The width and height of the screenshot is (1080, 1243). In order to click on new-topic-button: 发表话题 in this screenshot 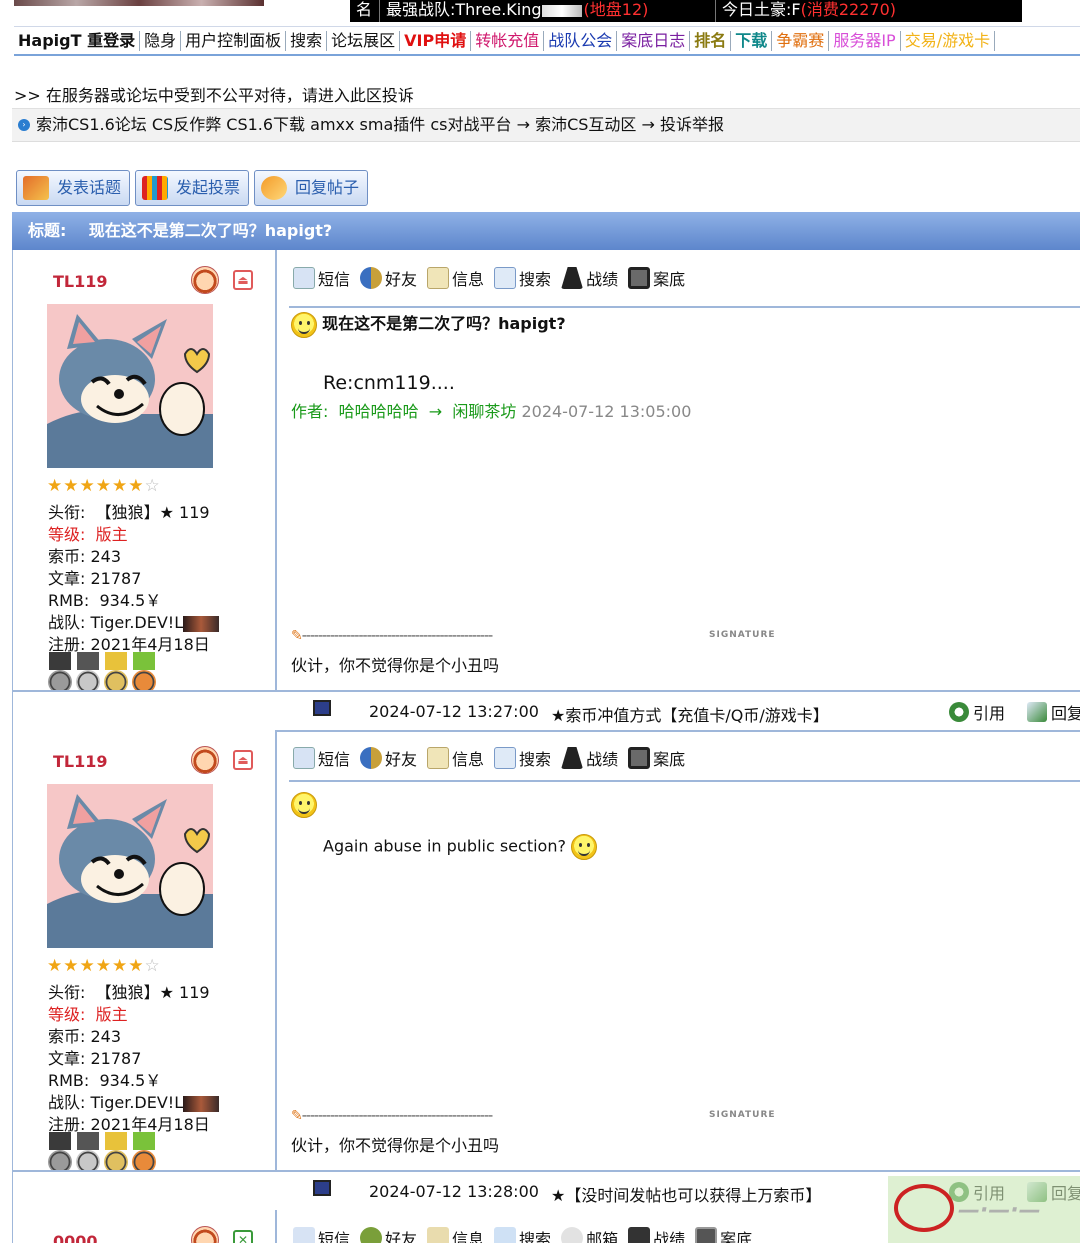, I will do `click(73, 188)`.